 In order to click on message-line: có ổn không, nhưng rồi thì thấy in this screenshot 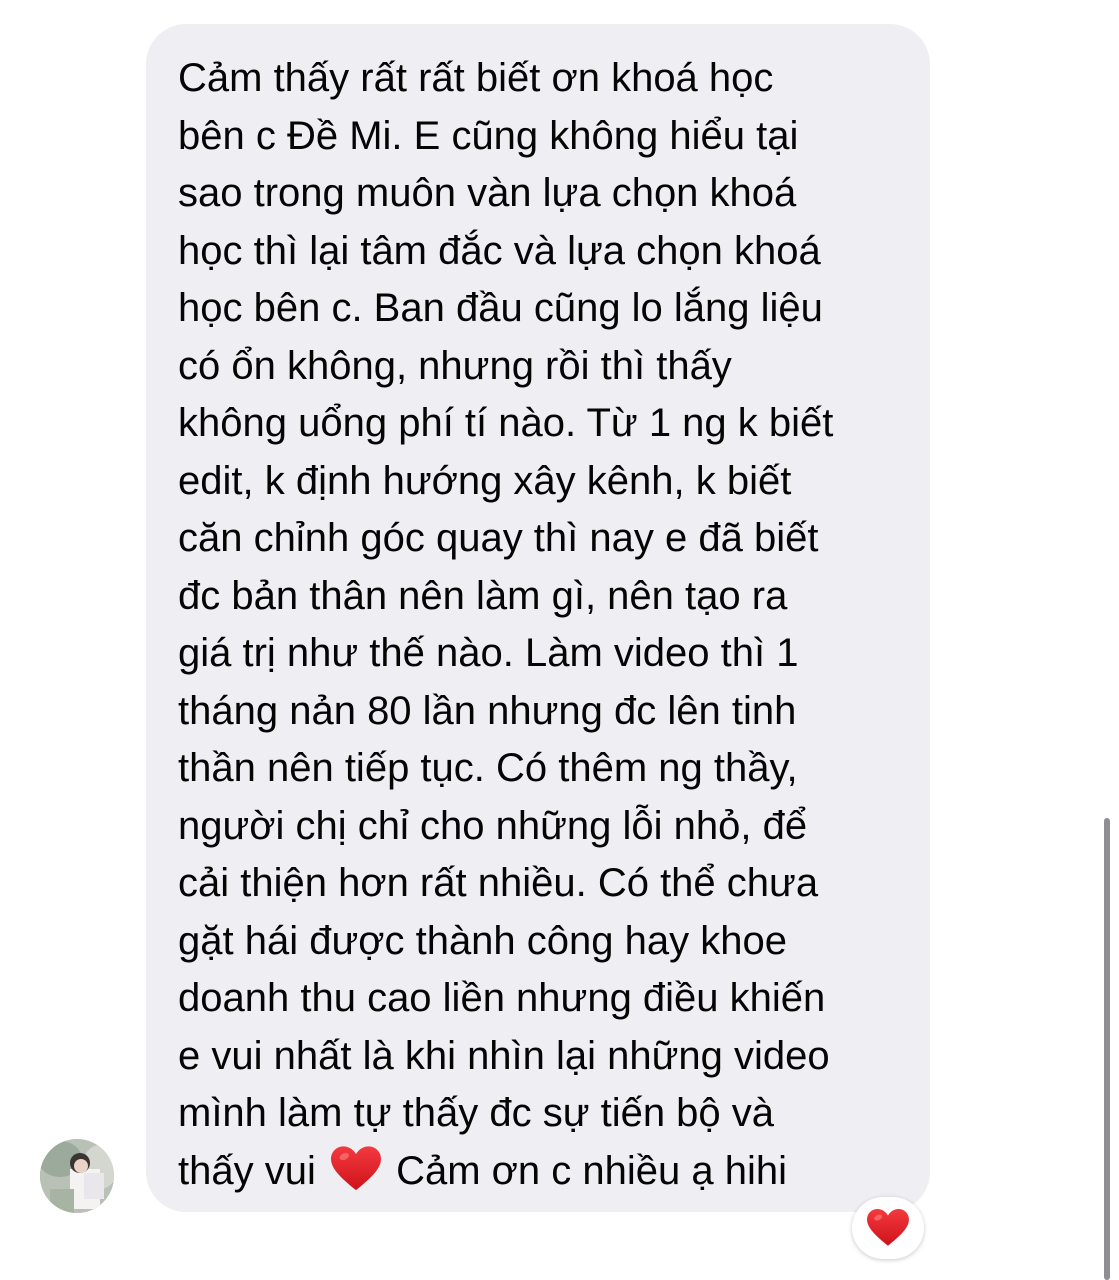, I will do `click(455, 365)`.